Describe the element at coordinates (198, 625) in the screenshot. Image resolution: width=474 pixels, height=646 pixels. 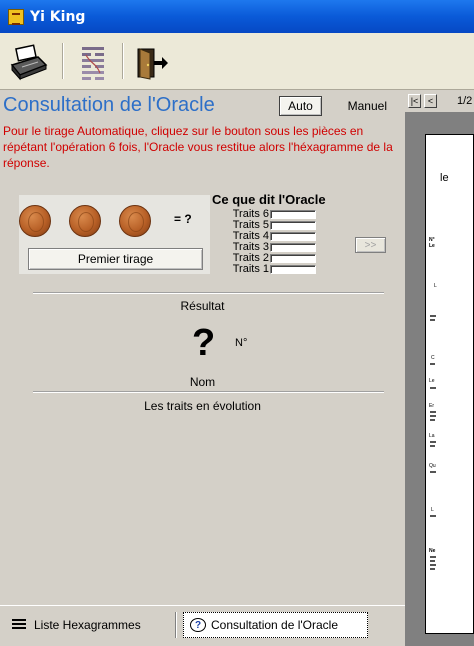
I see `help-icon: ?` at that location.